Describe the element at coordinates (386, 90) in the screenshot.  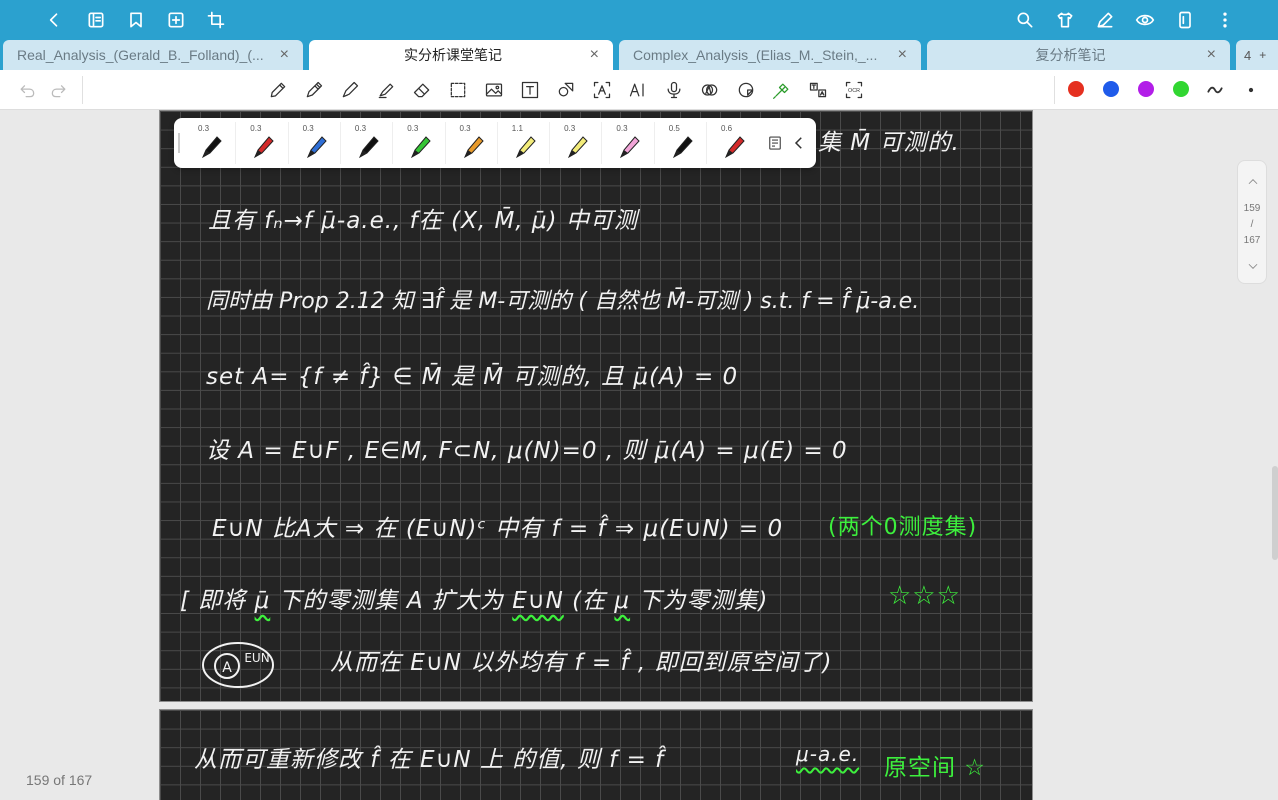
I see `highlighter-icon` at that location.